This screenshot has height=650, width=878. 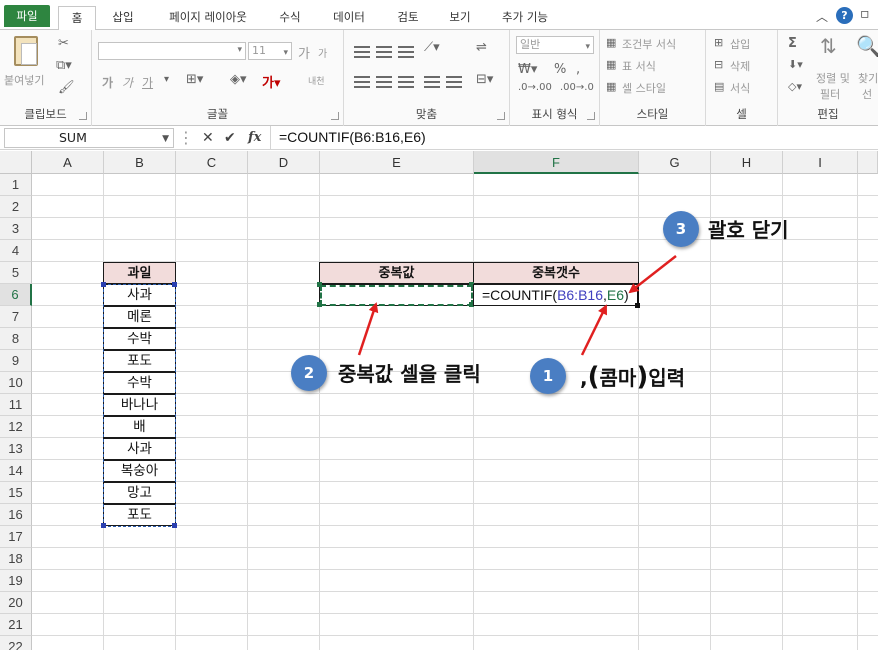 What do you see at coordinates (844, 15) in the screenshot?
I see `help-icon: ?` at bounding box center [844, 15].